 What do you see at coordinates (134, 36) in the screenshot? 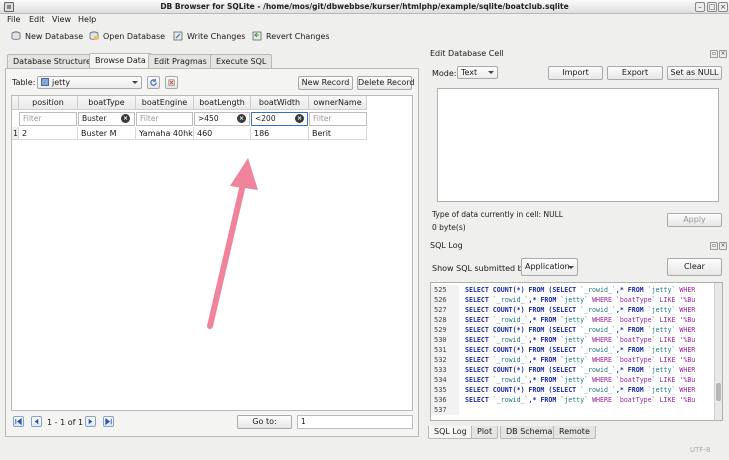
I see `open-database-label: Open Database` at bounding box center [134, 36].